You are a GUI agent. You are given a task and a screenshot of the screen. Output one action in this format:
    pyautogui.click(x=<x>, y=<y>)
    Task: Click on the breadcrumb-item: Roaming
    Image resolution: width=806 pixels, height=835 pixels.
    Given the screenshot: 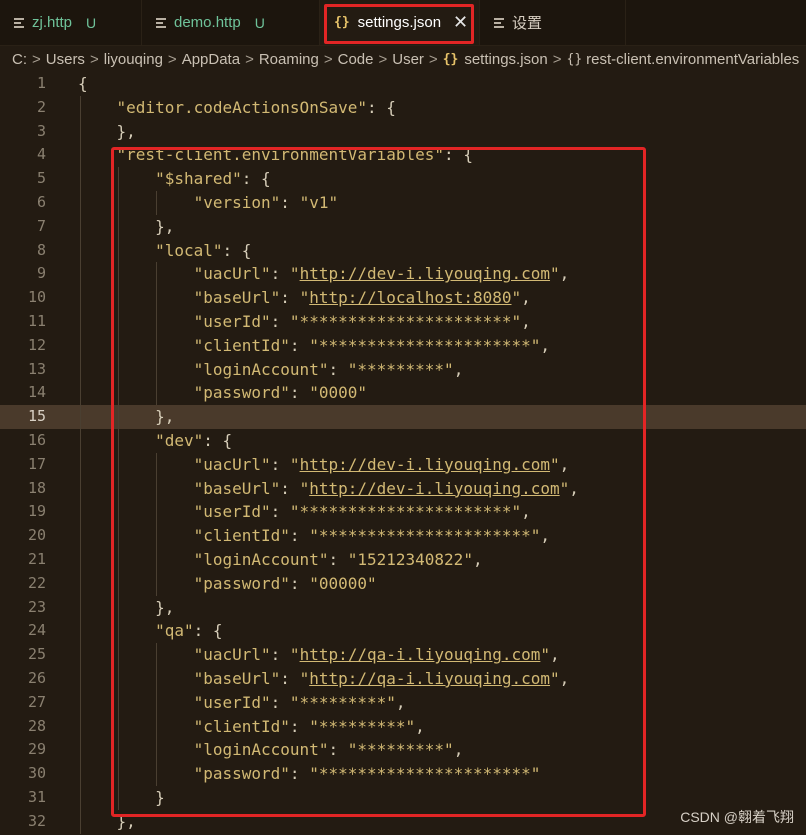 What is the action you would take?
    pyautogui.click(x=289, y=59)
    